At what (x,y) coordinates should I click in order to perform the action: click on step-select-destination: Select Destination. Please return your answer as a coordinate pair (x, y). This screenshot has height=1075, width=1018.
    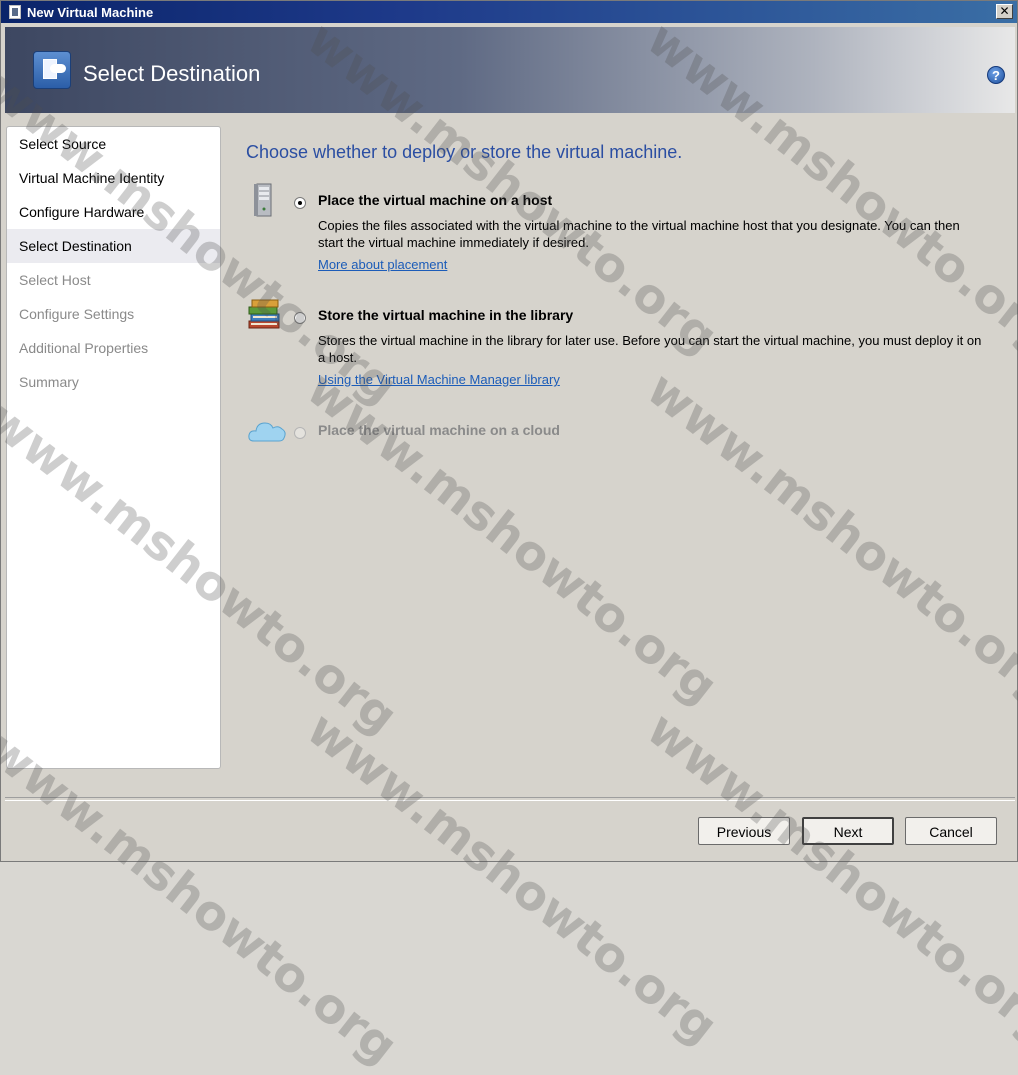
    Looking at the image, I should click on (113, 246).